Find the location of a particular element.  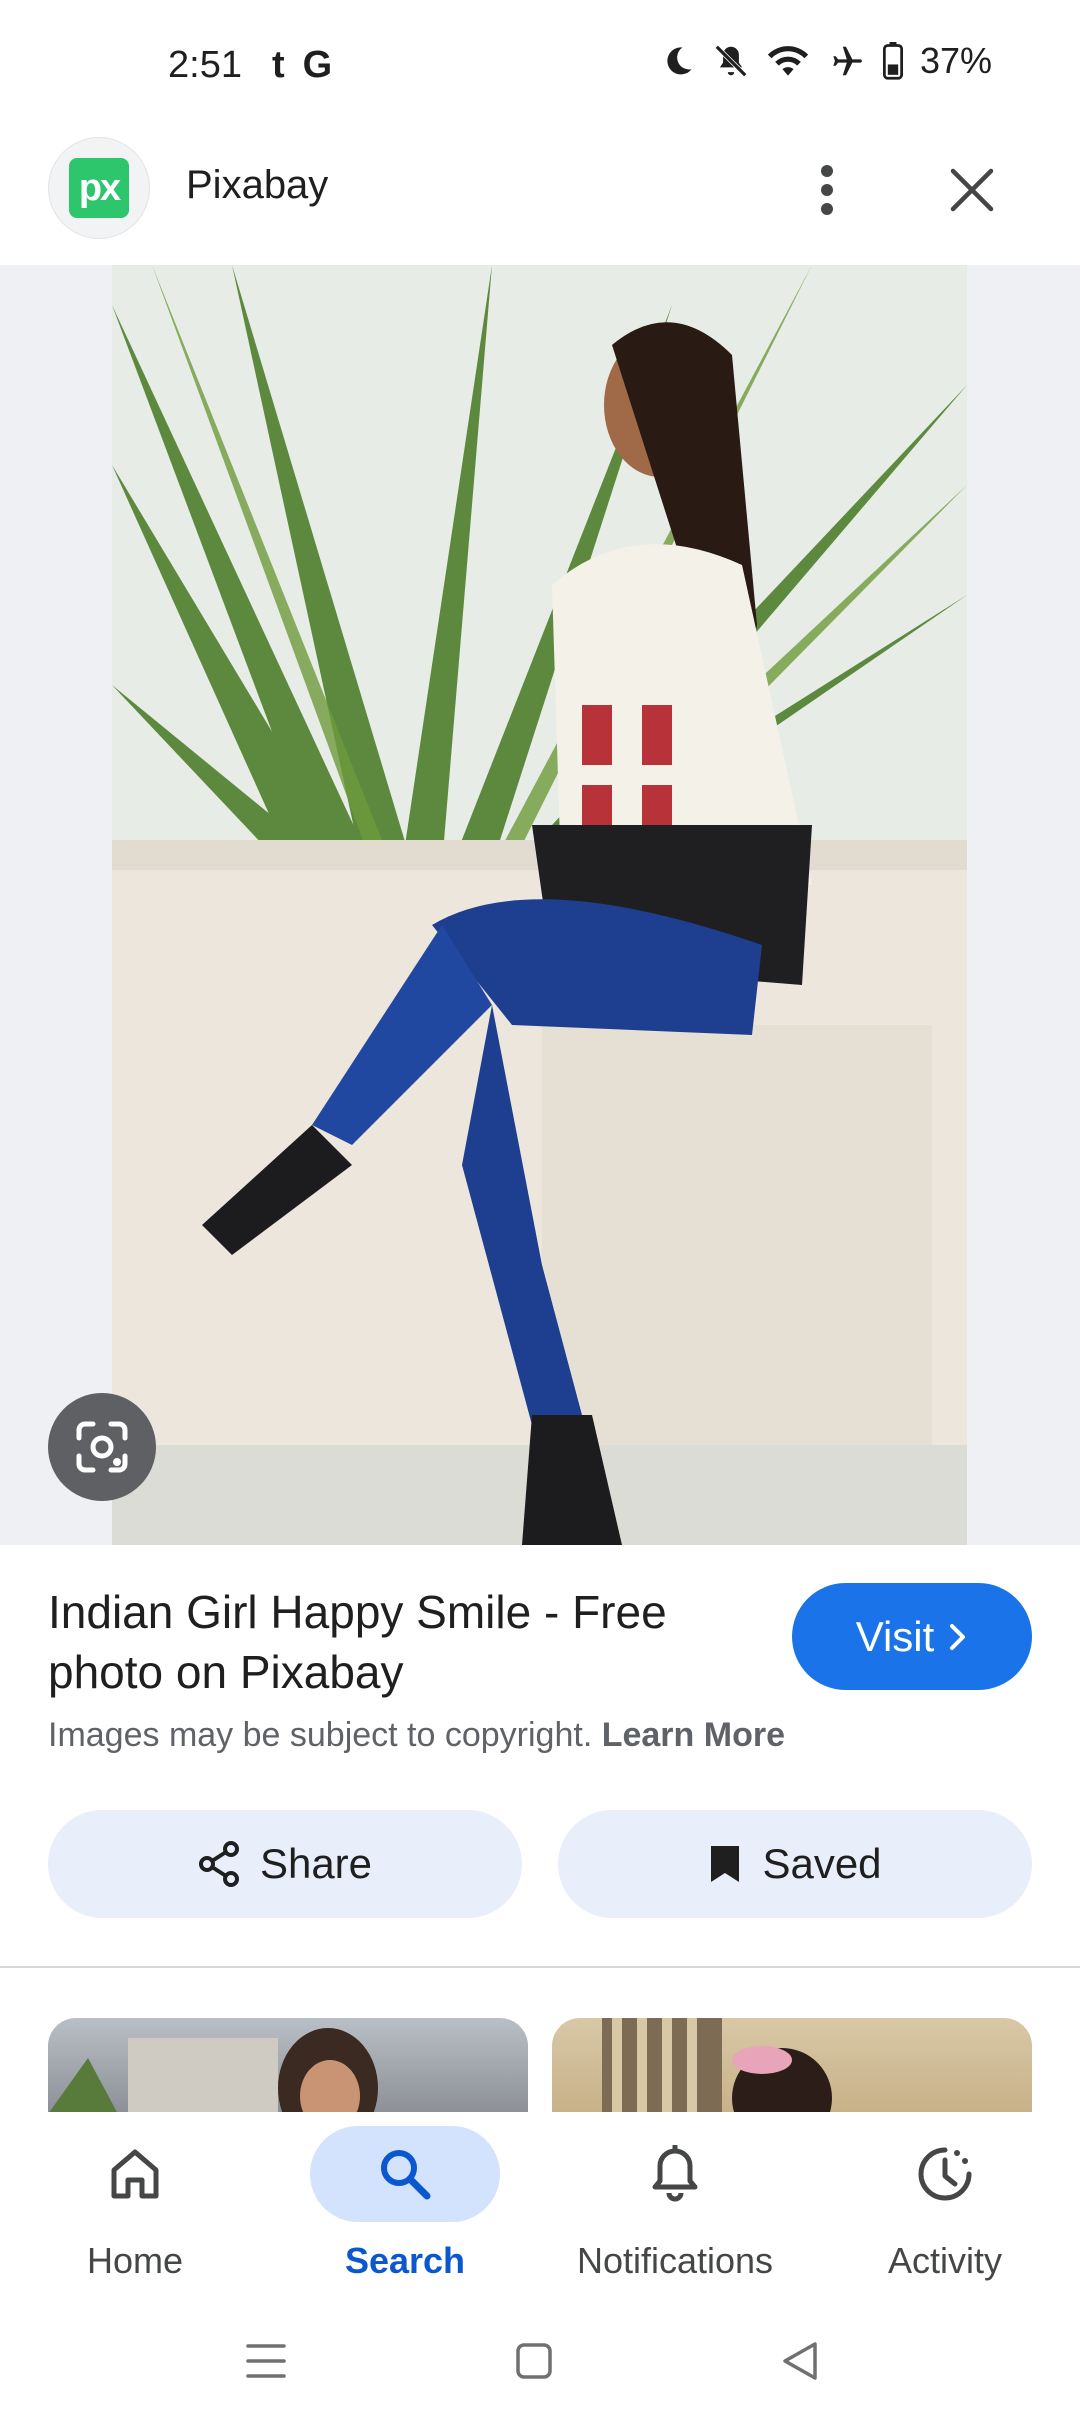

pixabay-logo: px is located at coordinates (99, 188).